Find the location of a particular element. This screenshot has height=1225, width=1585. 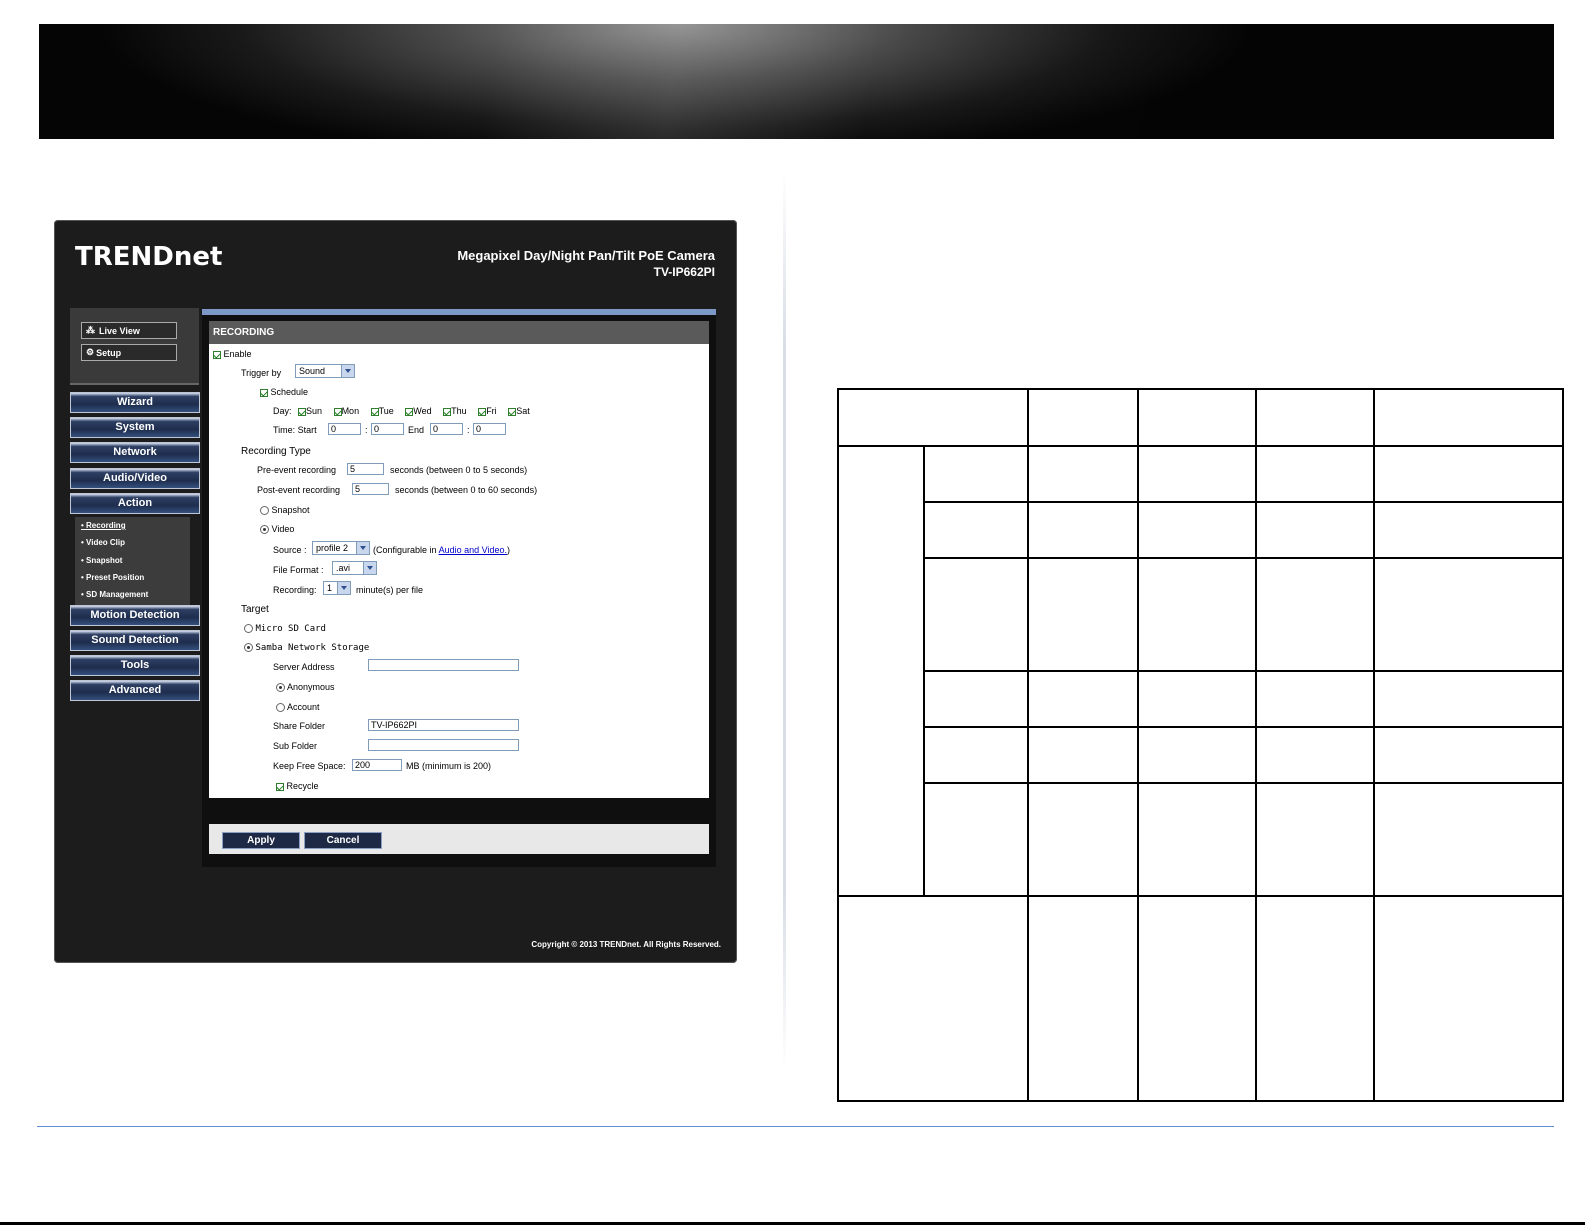

share-folder-input: TV-IP662PI is located at coordinates (443, 725).